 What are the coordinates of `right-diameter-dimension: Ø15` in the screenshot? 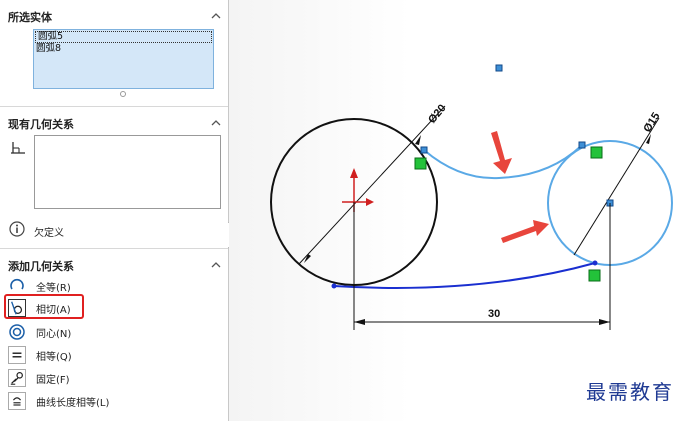 It's located at (651, 123).